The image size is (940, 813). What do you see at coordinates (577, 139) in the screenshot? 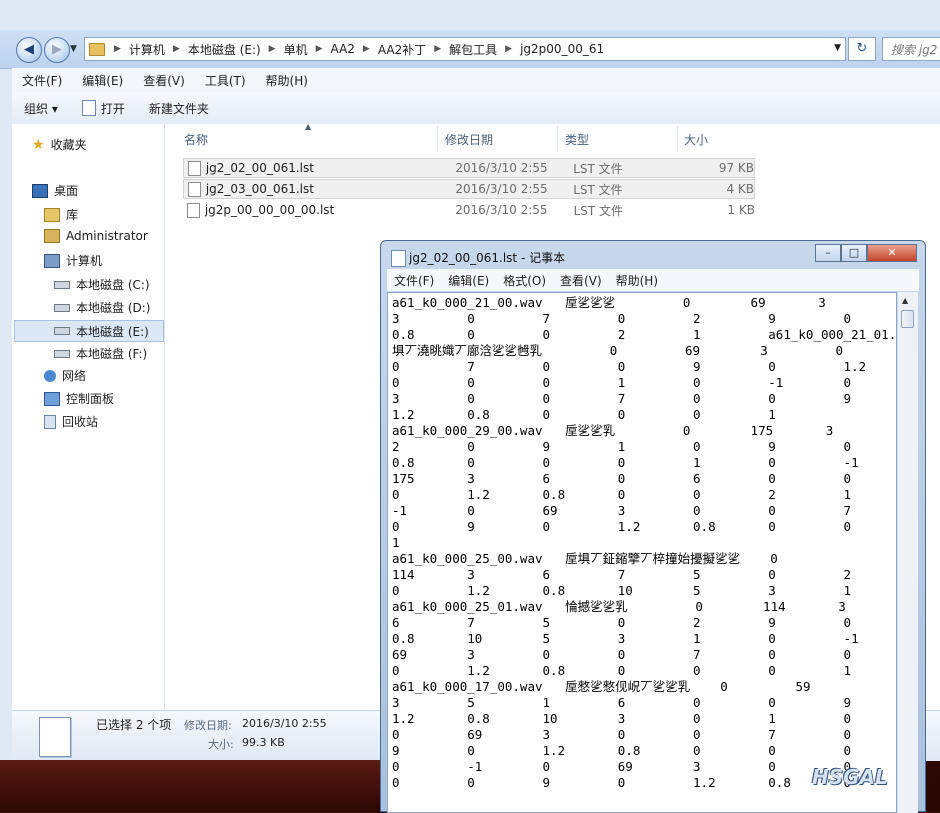
I see `column-header-type: 类型` at bounding box center [577, 139].